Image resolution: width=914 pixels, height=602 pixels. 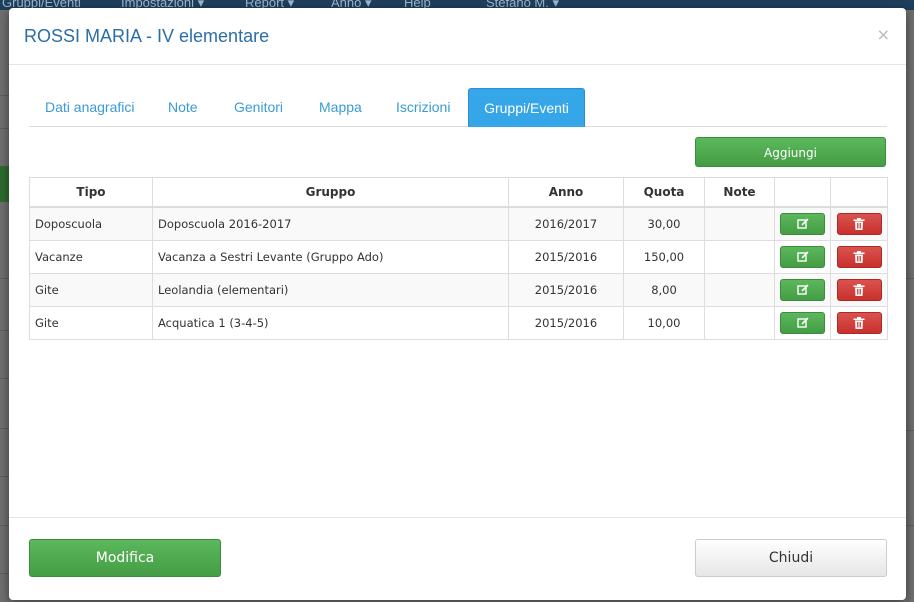 I want to click on modifica-button: Modifica, so click(x=125, y=558).